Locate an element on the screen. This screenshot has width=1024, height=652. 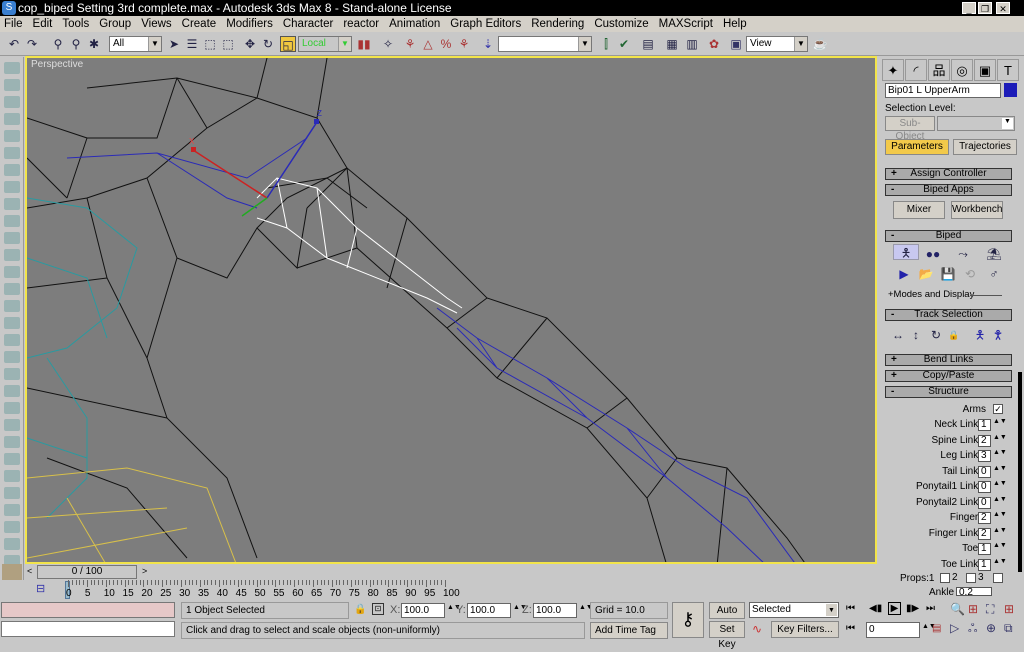
object-color-swatch is located at coordinates (1010, 90).